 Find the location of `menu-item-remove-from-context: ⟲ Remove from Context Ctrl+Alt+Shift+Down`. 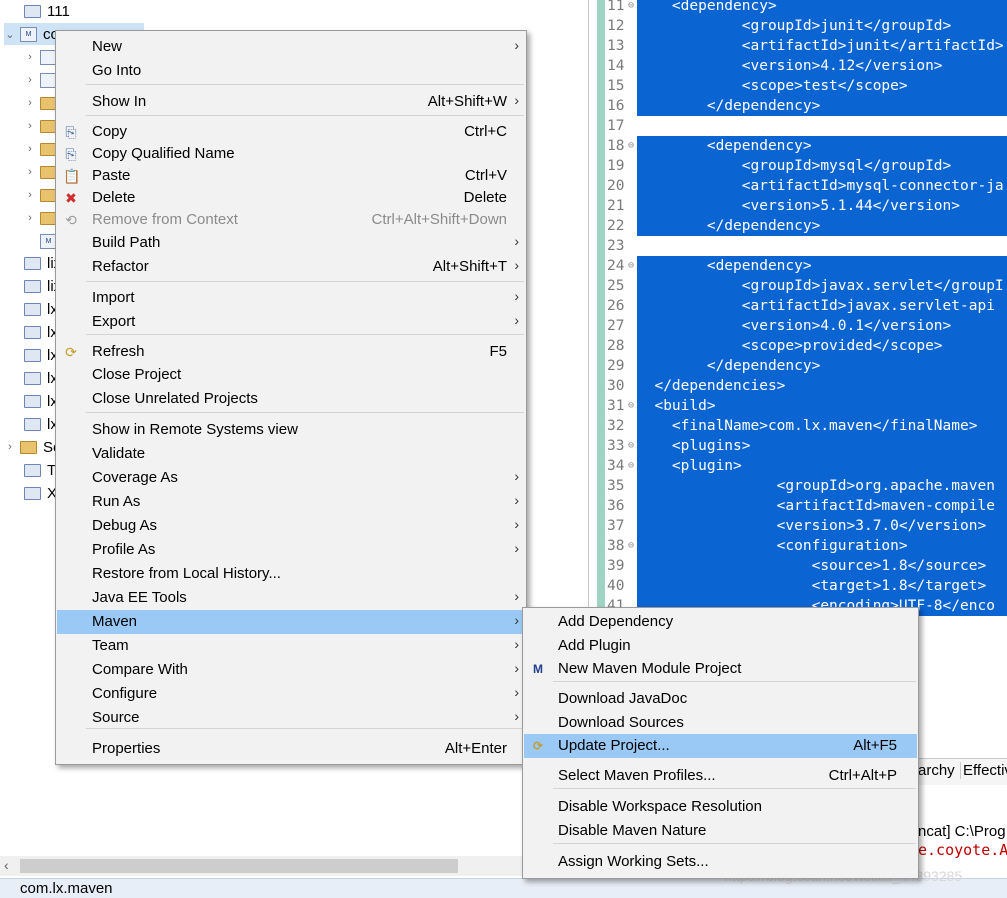

menu-item-remove-from-context: ⟲ Remove from Context Ctrl+Alt+Shift+Down is located at coordinates (291, 220).